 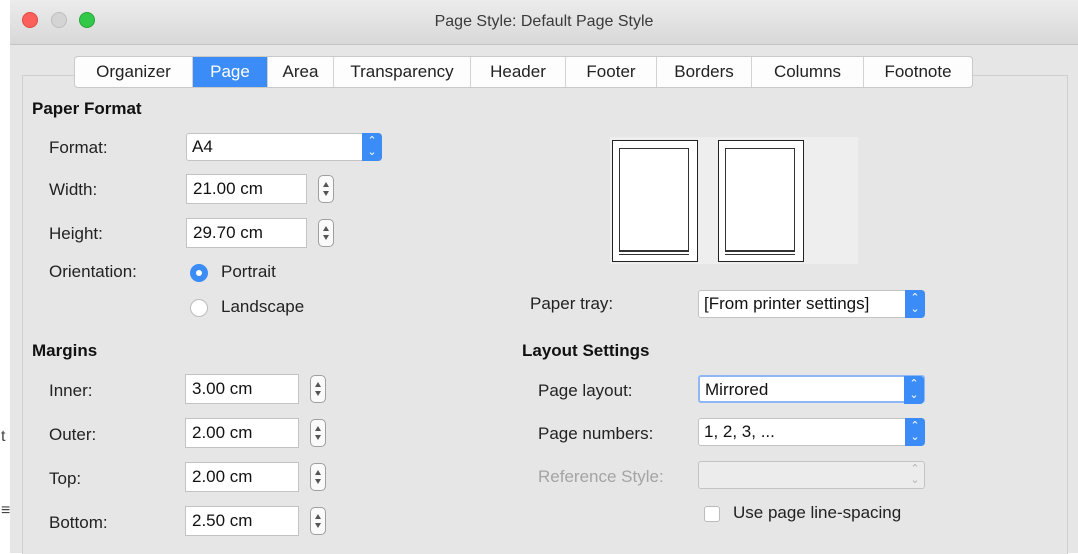 What do you see at coordinates (134, 72) in the screenshot?
I see `tab-organizer: Organizer` at bounding box center [134, 72].